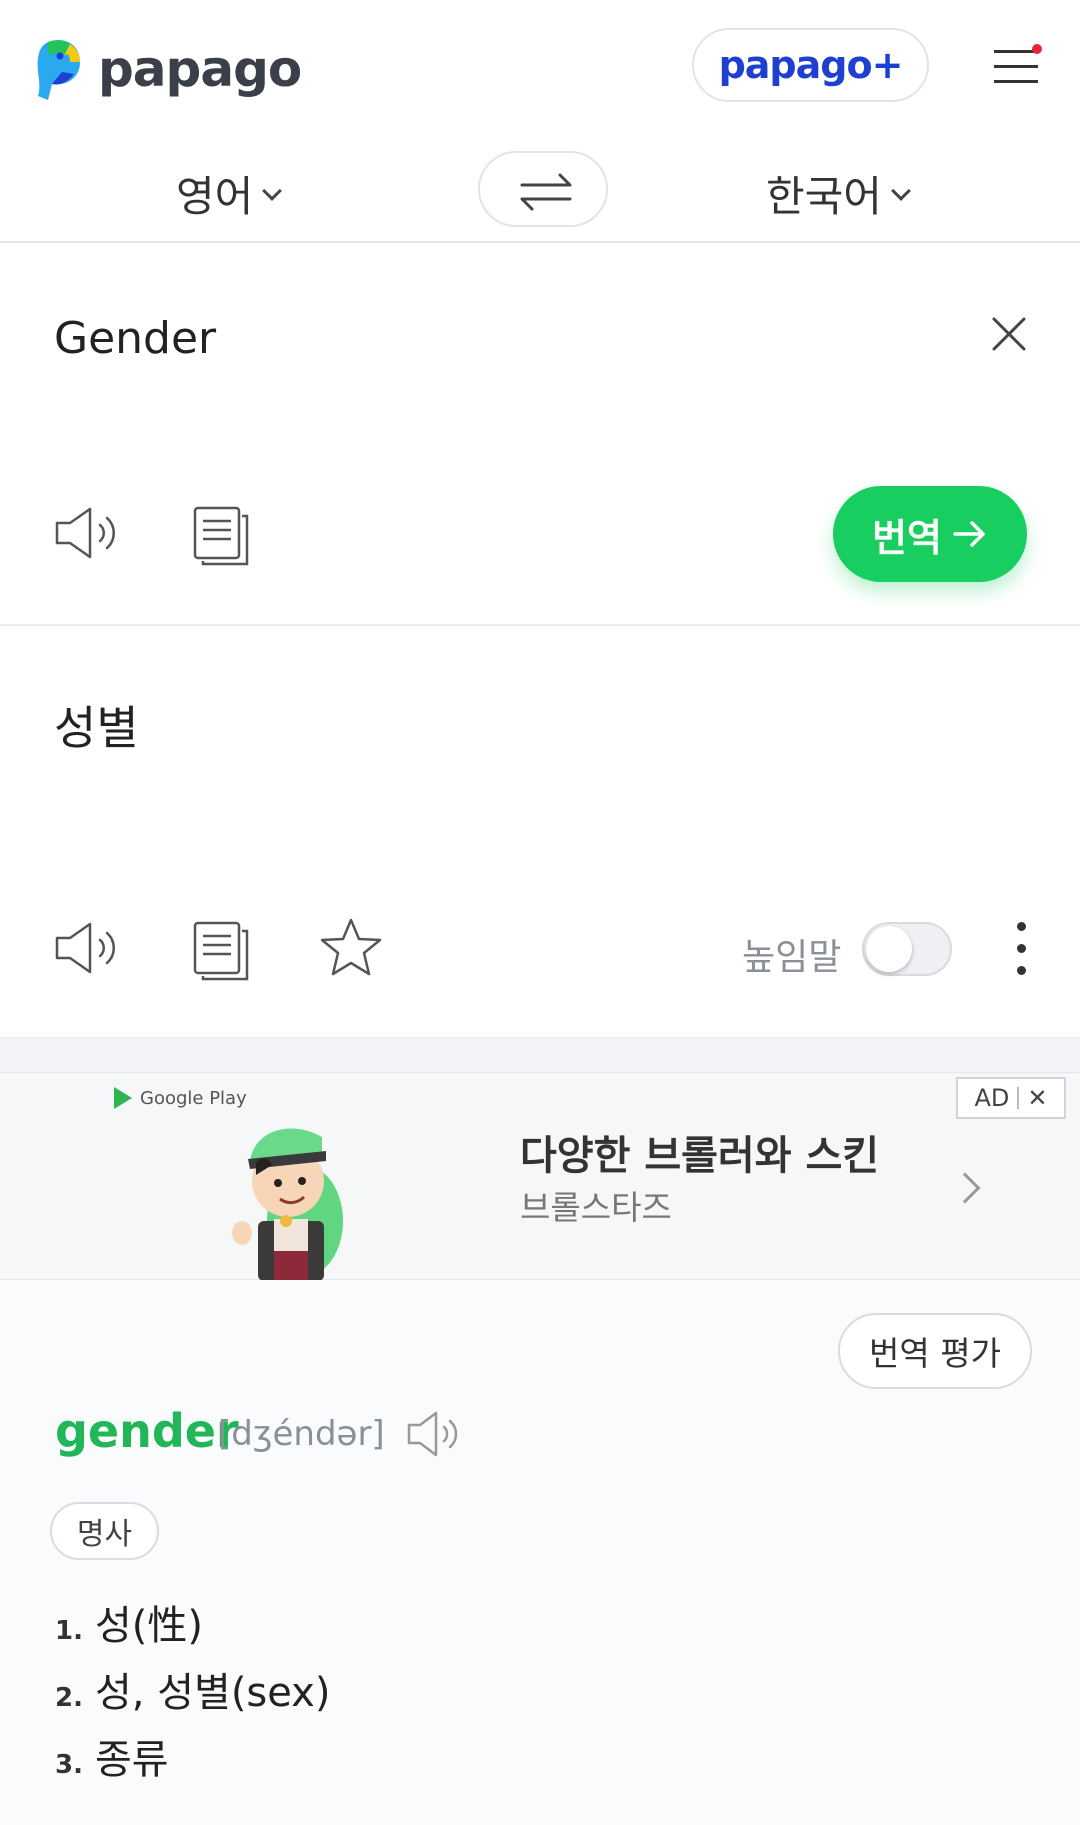  I want to click on phonetic: [dʒéndər], so click(301, 1434).